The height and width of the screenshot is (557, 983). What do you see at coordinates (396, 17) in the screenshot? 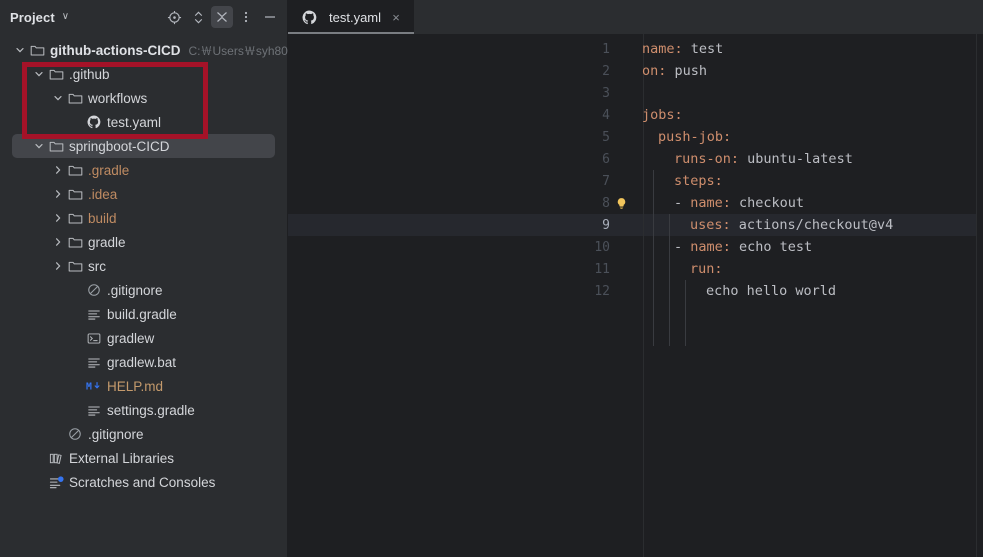
I see `close-icon: ×` at bounding box center [396, 17].